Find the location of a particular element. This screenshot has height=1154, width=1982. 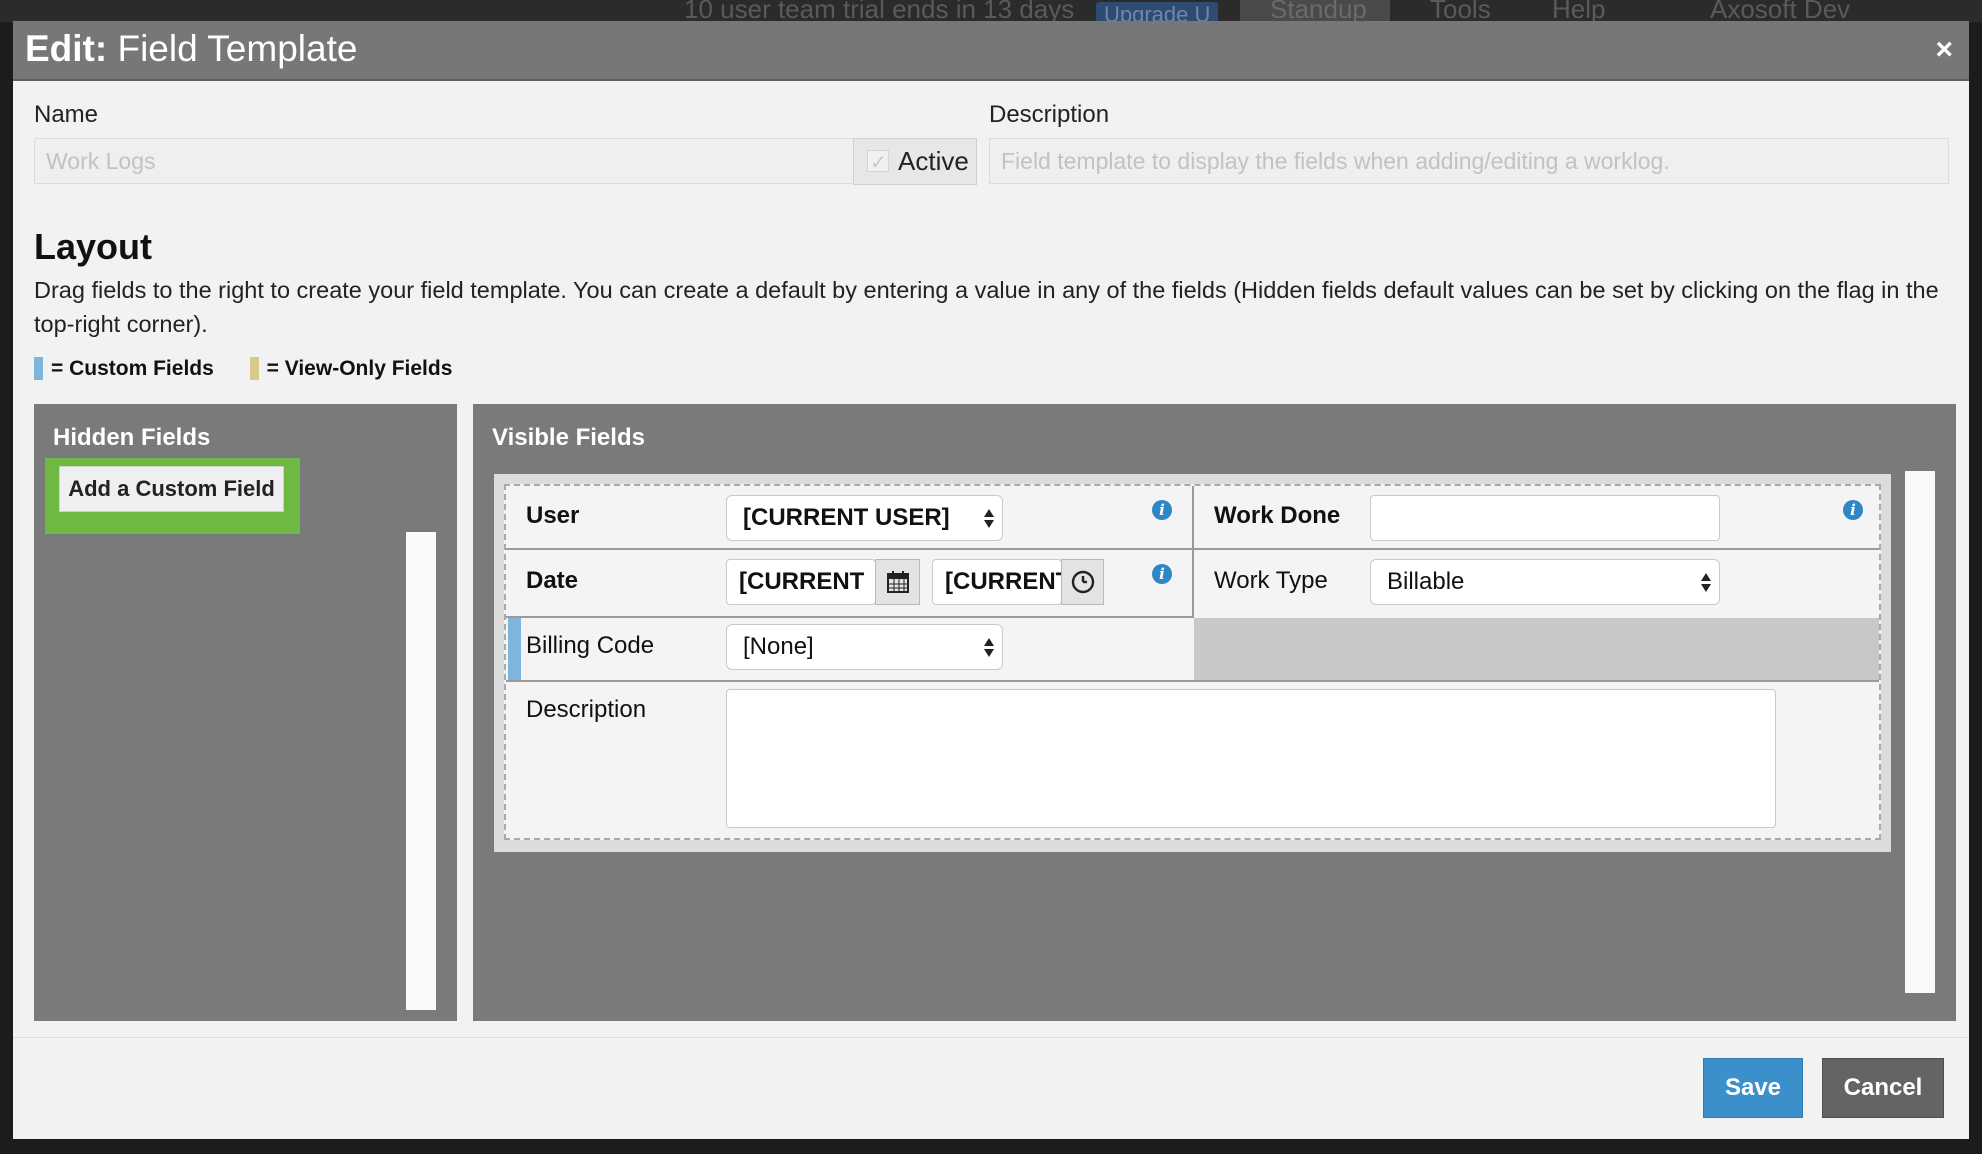

active-check-icon is located at coordinates (878, 163).